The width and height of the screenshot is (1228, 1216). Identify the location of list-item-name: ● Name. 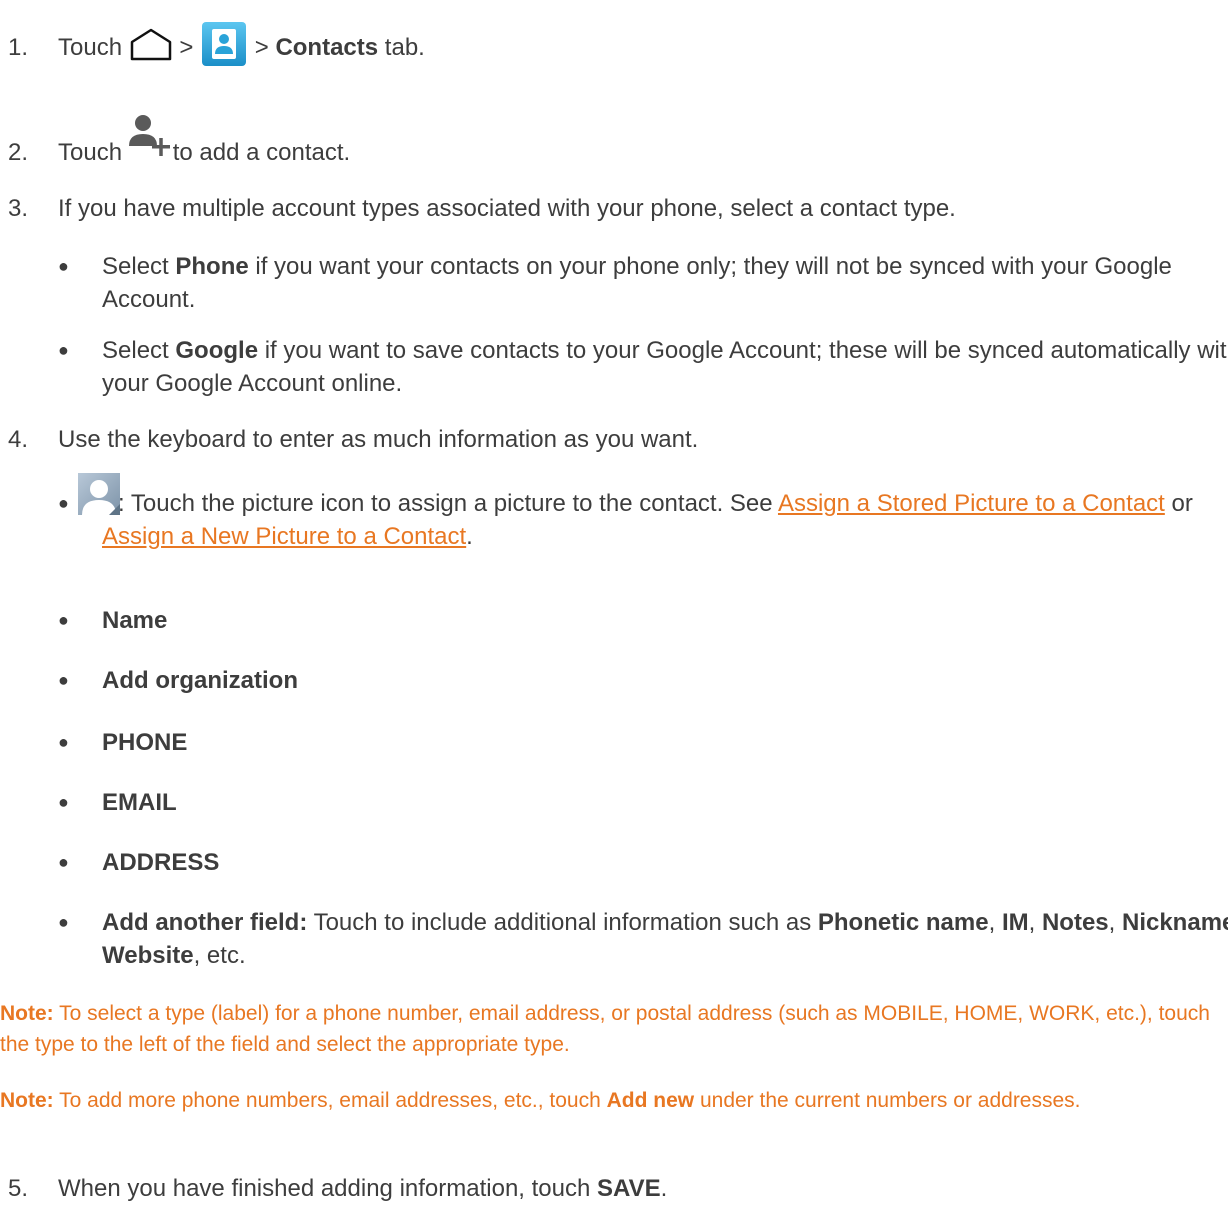
(643, 620).